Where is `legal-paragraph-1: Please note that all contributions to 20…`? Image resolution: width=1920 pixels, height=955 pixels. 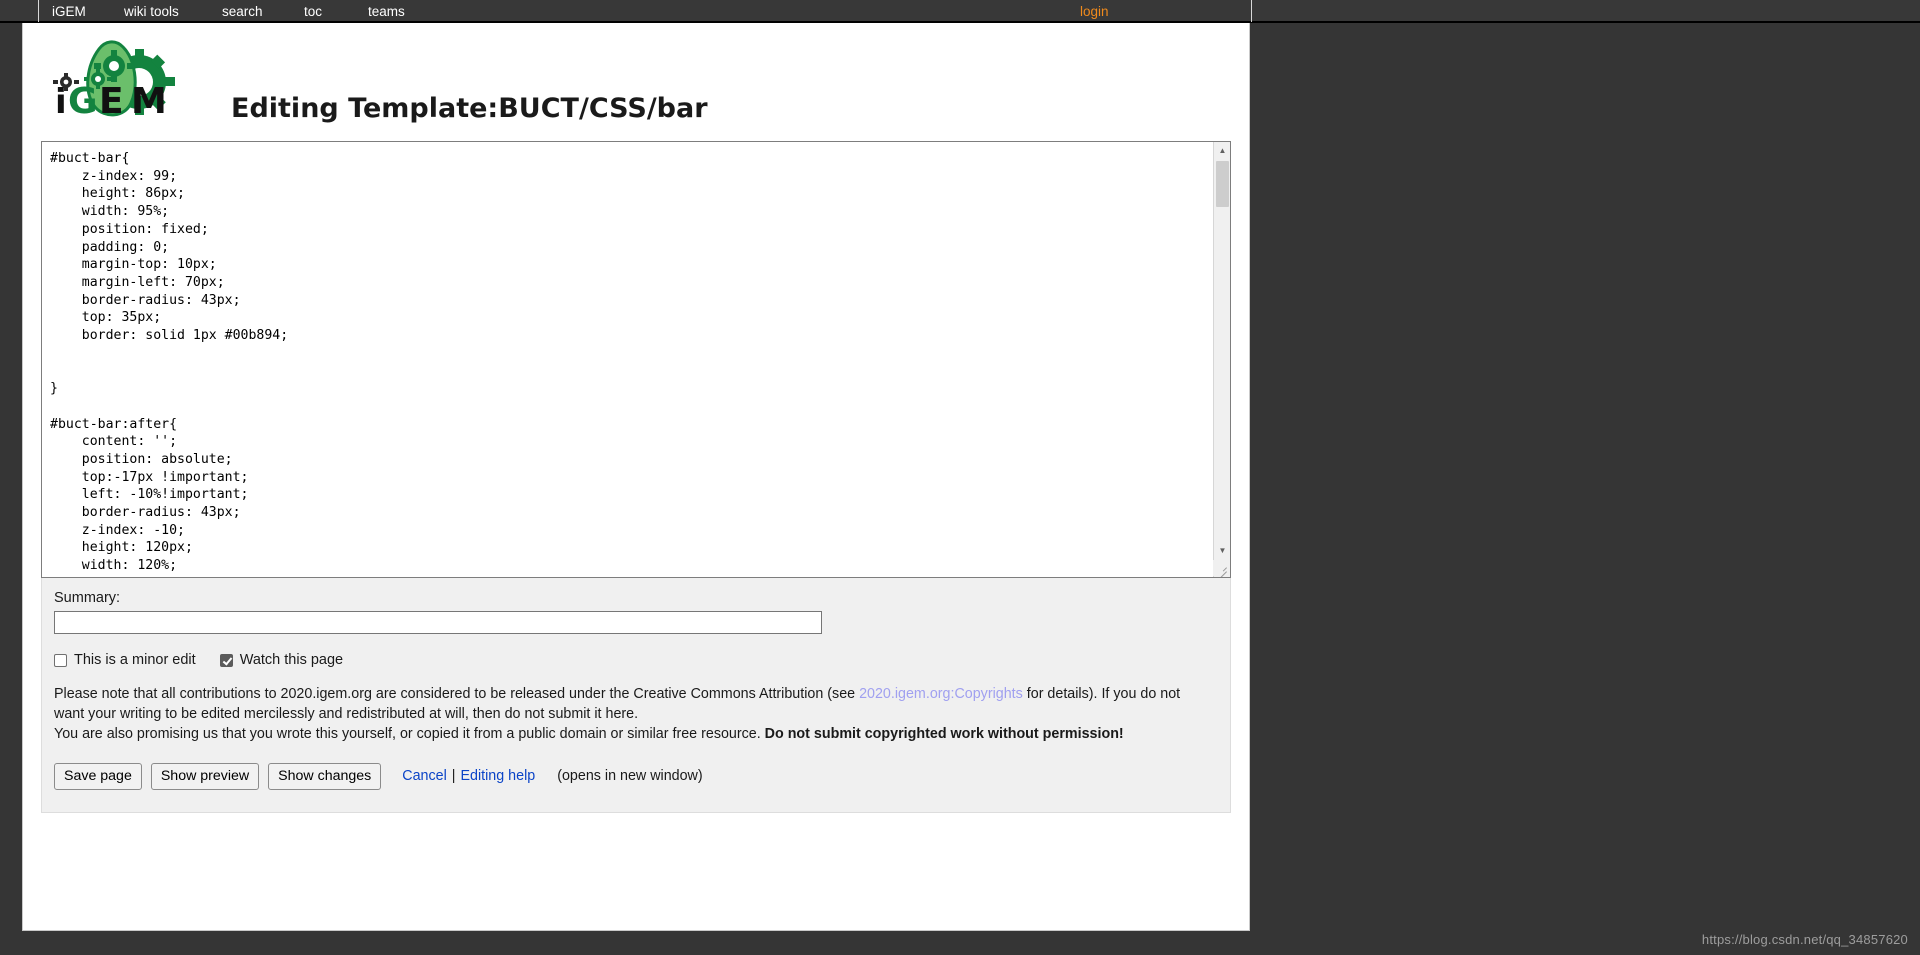
legal-paragraph-1: Please note that all contributions to 20… is located at coordinates (634, 704).